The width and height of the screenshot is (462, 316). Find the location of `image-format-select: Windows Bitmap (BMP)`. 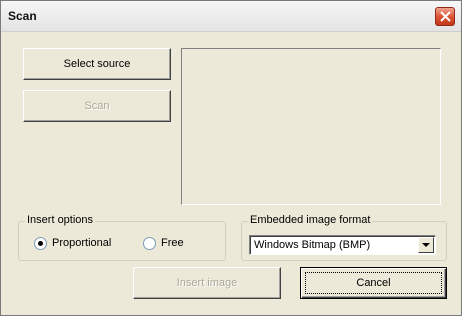

image-format-select: Windows Bitmap (BMP) is located at coordinates (342, 245).